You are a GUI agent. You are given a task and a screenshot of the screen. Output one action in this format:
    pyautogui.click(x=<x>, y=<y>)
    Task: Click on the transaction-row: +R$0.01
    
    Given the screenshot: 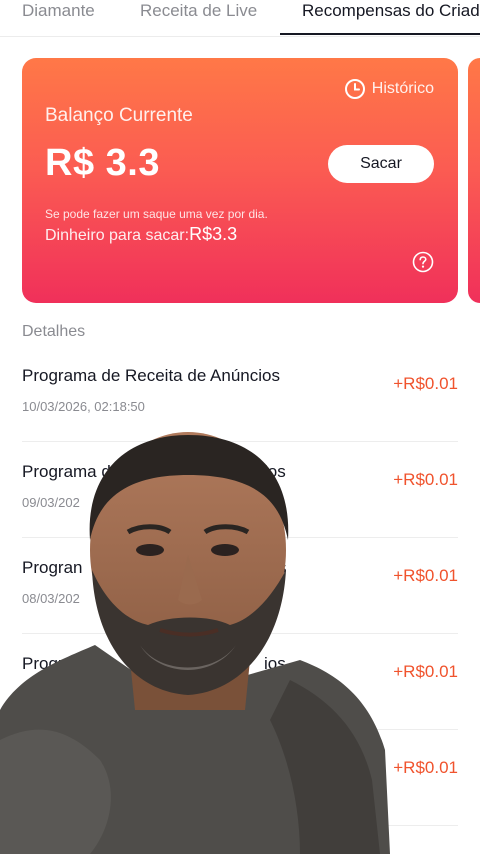 What is the action you would take?
    pyautogui.click(x=240, y=778)
    